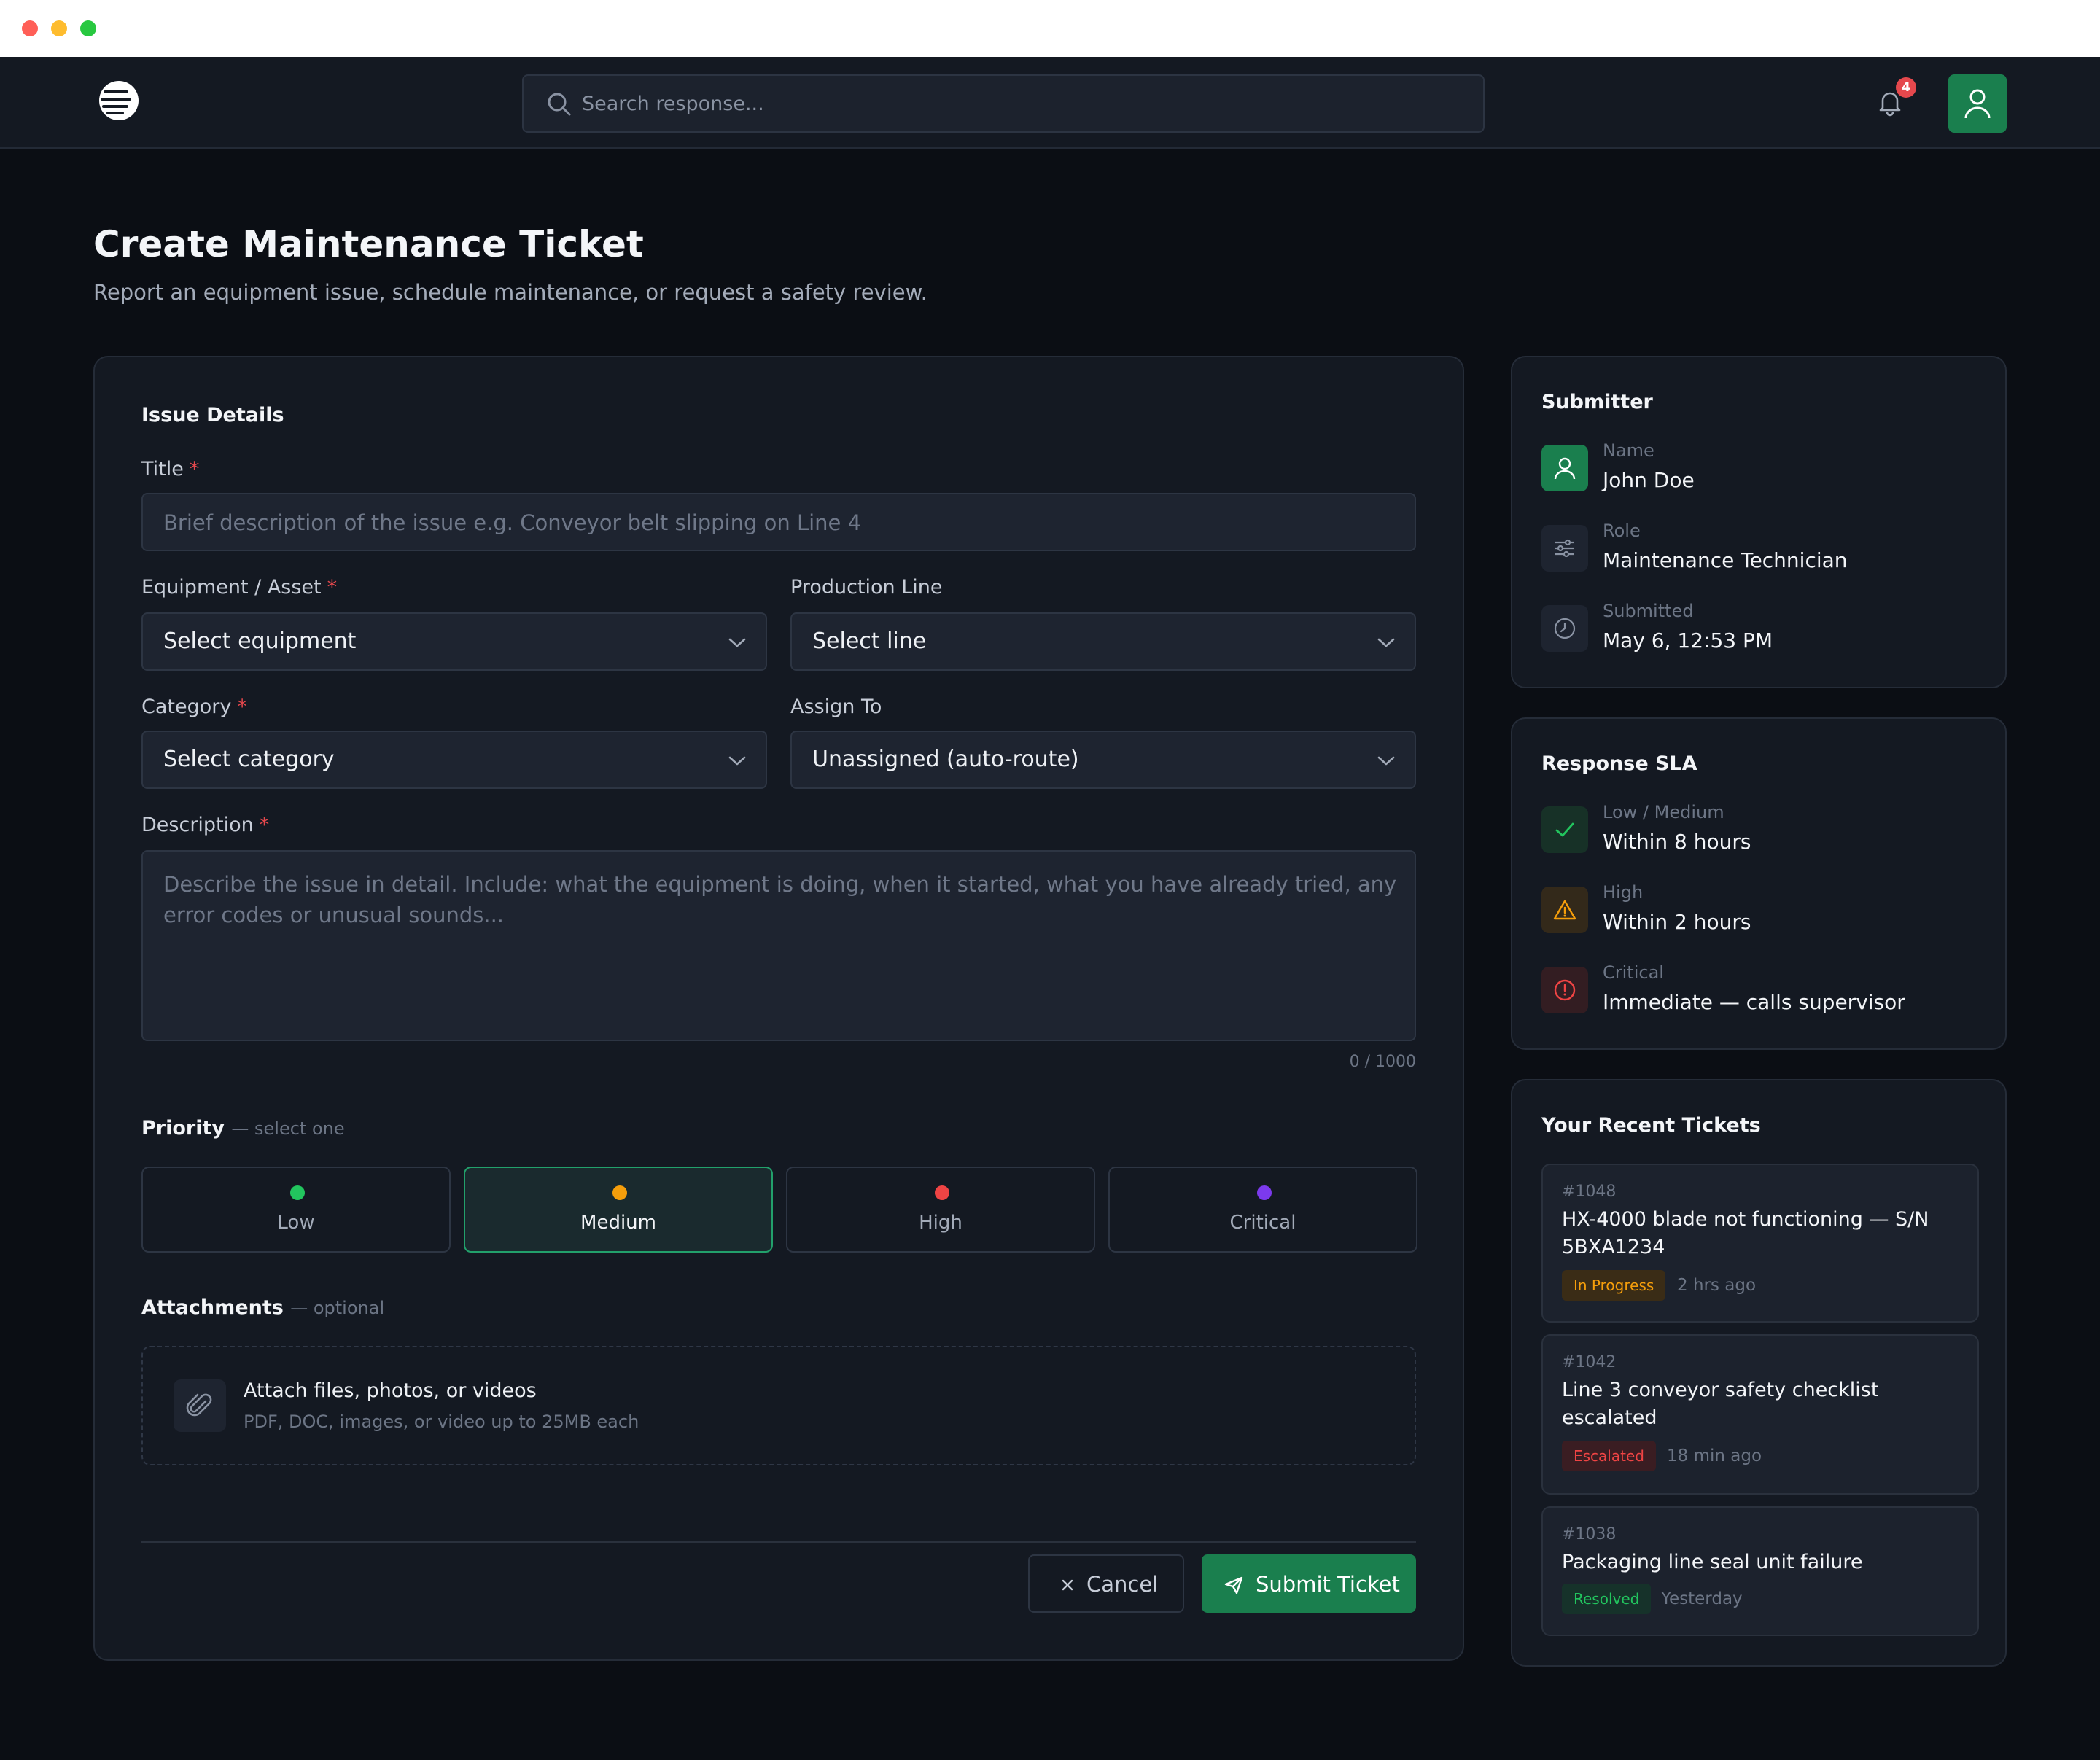 This screenshot has width=2100, height=1760. I want to click on submit-button-label: Submit Ticket, so click(1328, 1584).